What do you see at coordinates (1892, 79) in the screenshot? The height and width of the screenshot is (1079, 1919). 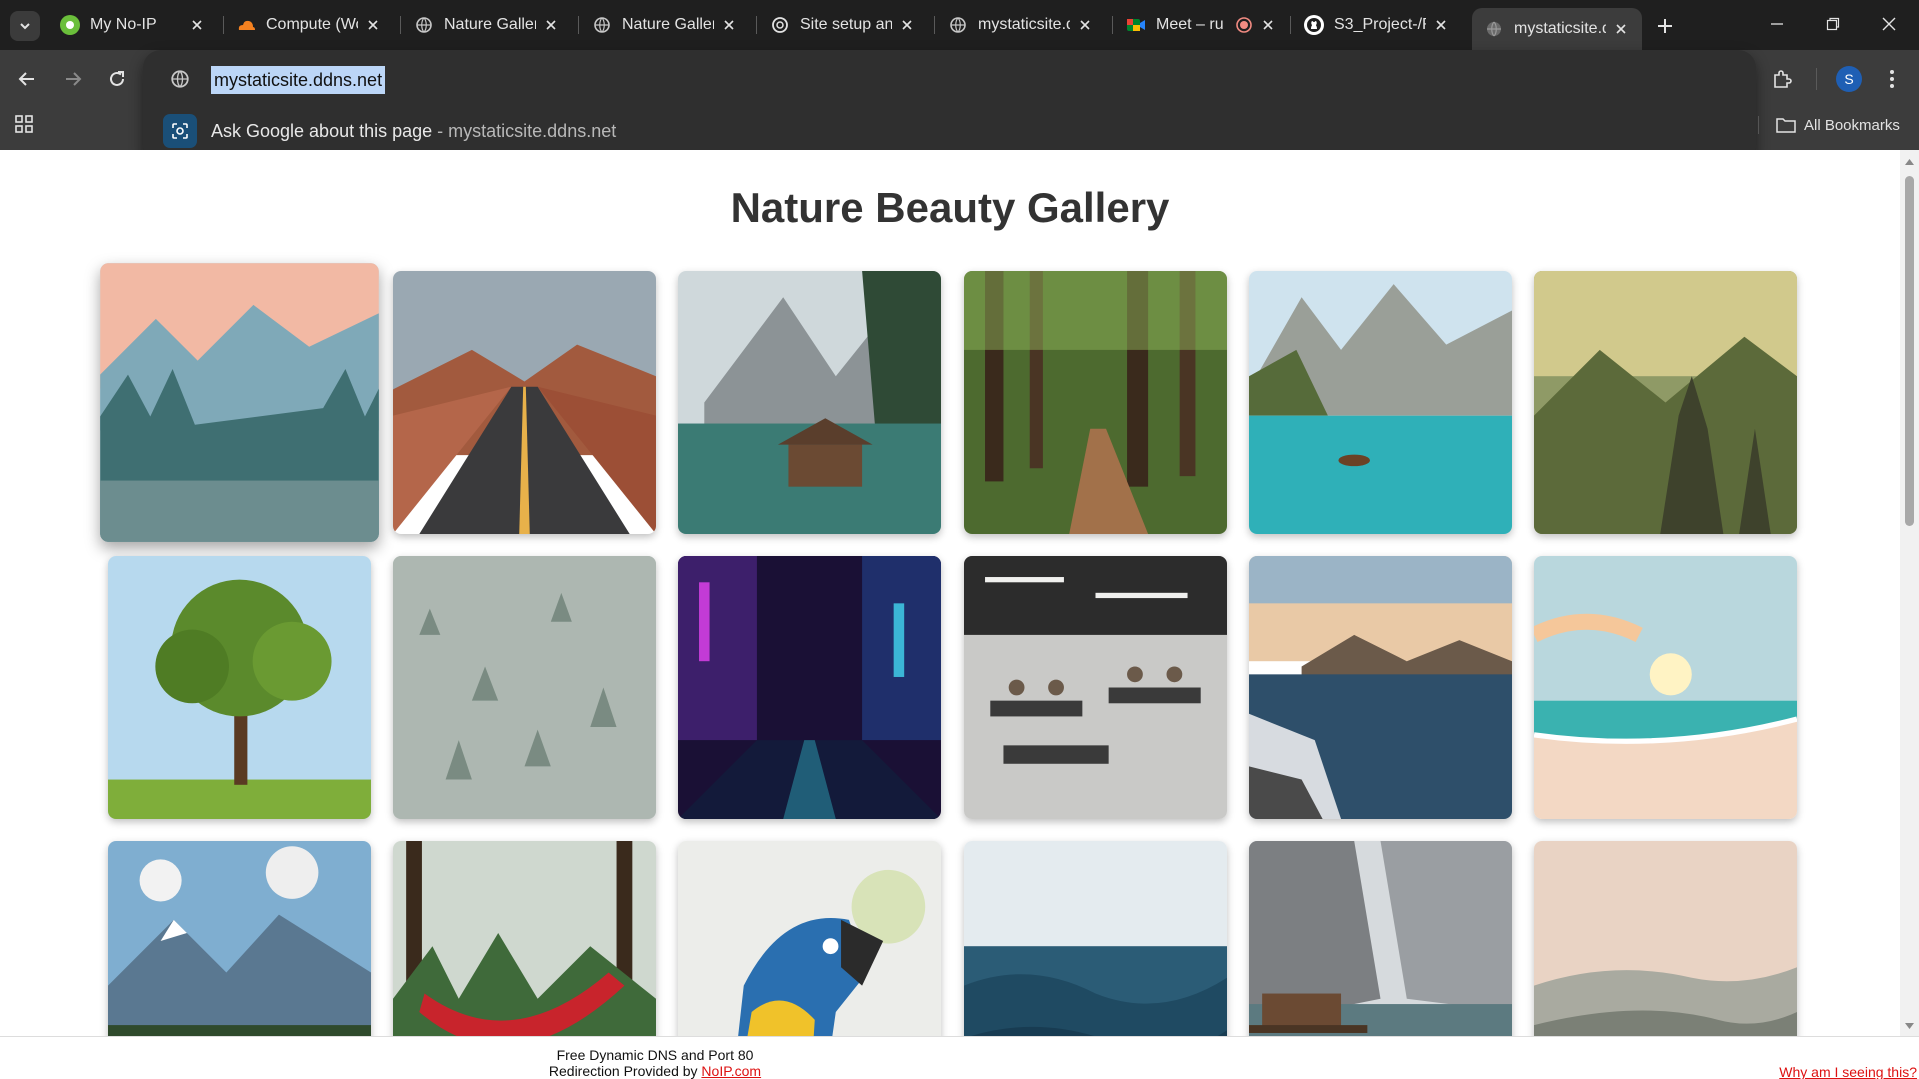 I see `menu-button` at bounding box center [1892, 79].